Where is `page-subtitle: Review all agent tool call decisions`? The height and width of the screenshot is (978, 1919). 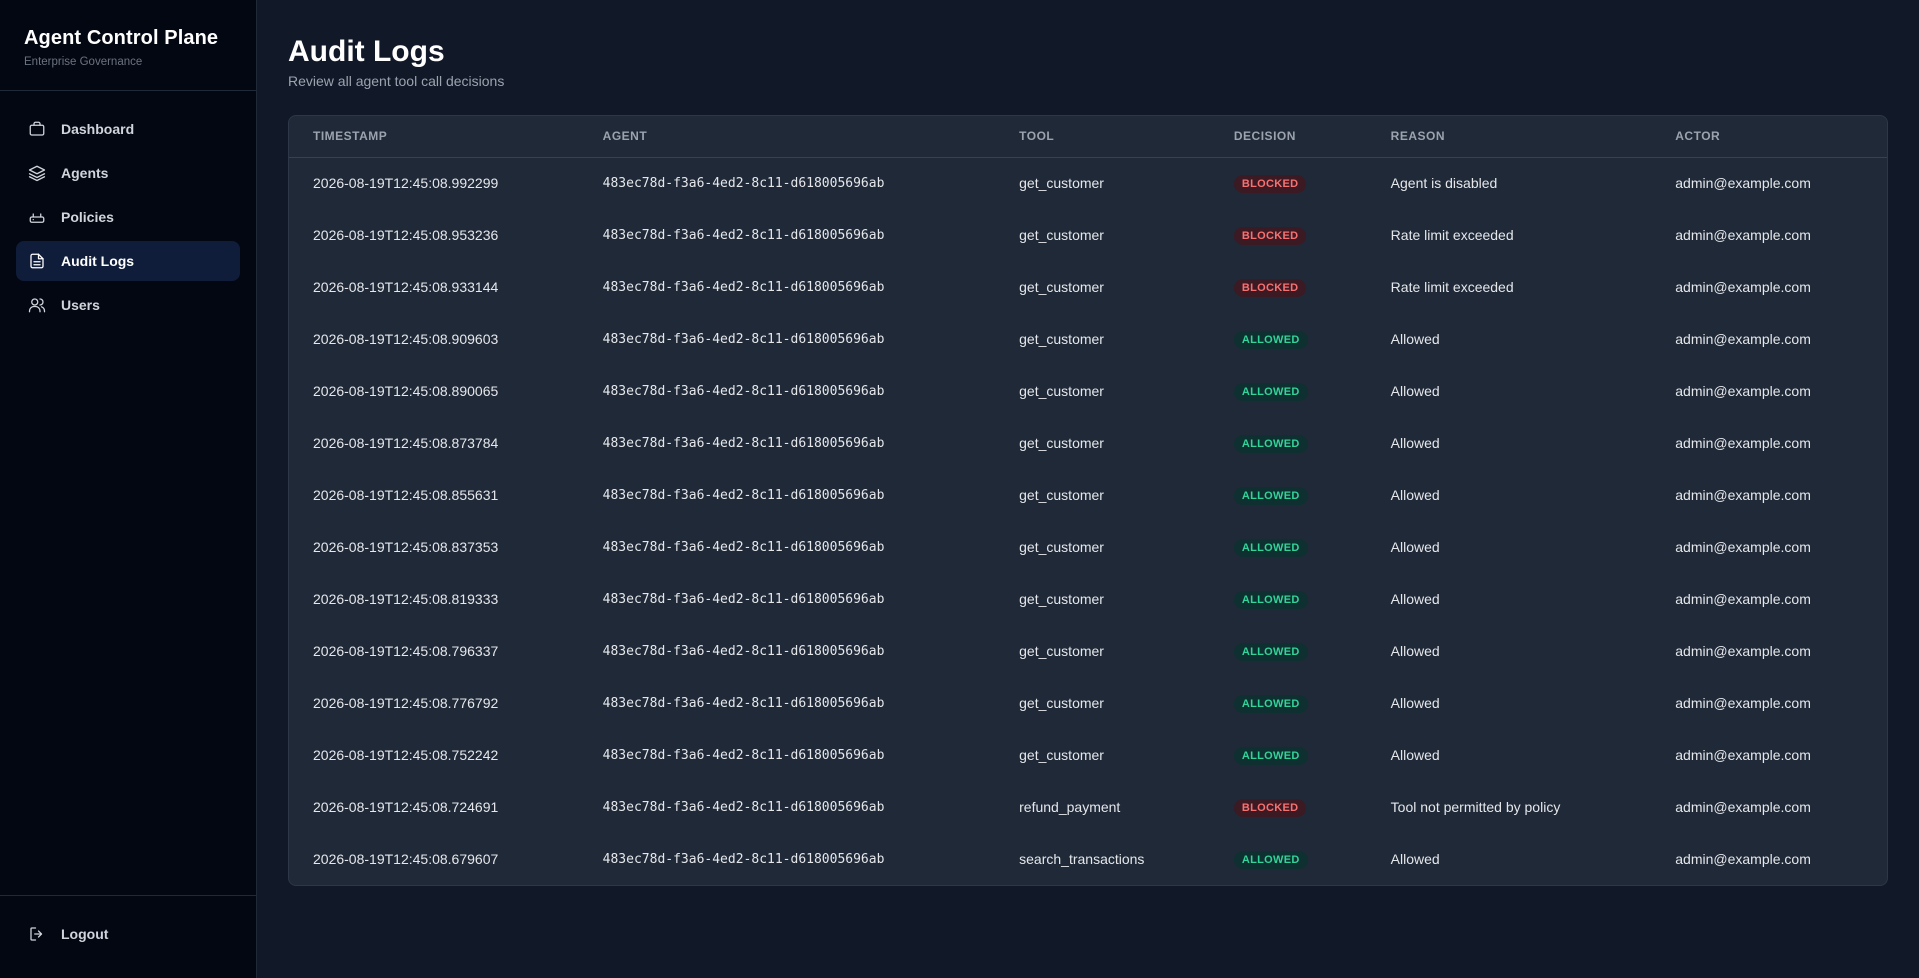 page-subtitle: Review all agent tool call decisions is located at coordinates (396, 81).